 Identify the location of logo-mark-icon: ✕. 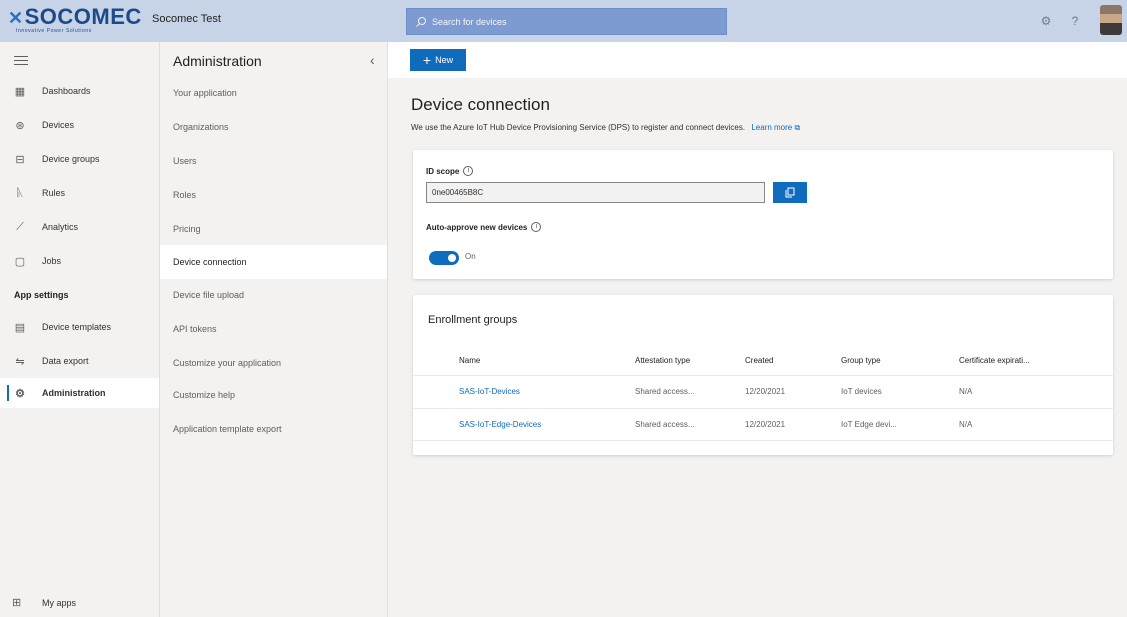
(16, 18).